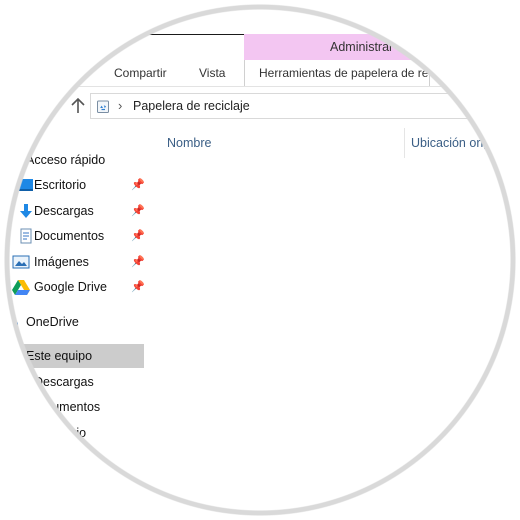  What do you see at coordinates (59, 356) in the screenshot?
I see `nav-item-label: Este equipo` at bounding box center [59, 356].